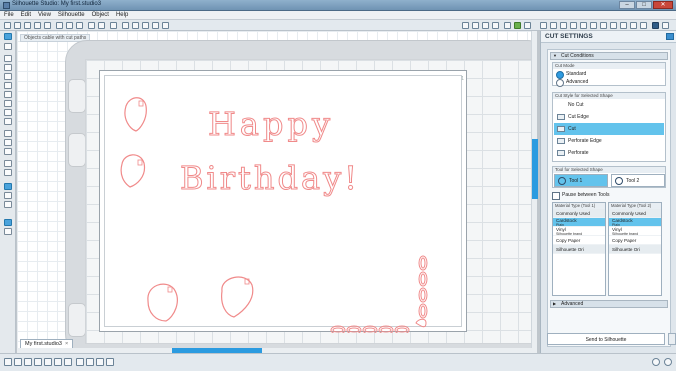 Image resolution: width=676 pixels, height=371 pixels. Describe the element at coordinates (609, 105) in the screenshot. I see `cut-style-no-cut: No Cut` at that location.